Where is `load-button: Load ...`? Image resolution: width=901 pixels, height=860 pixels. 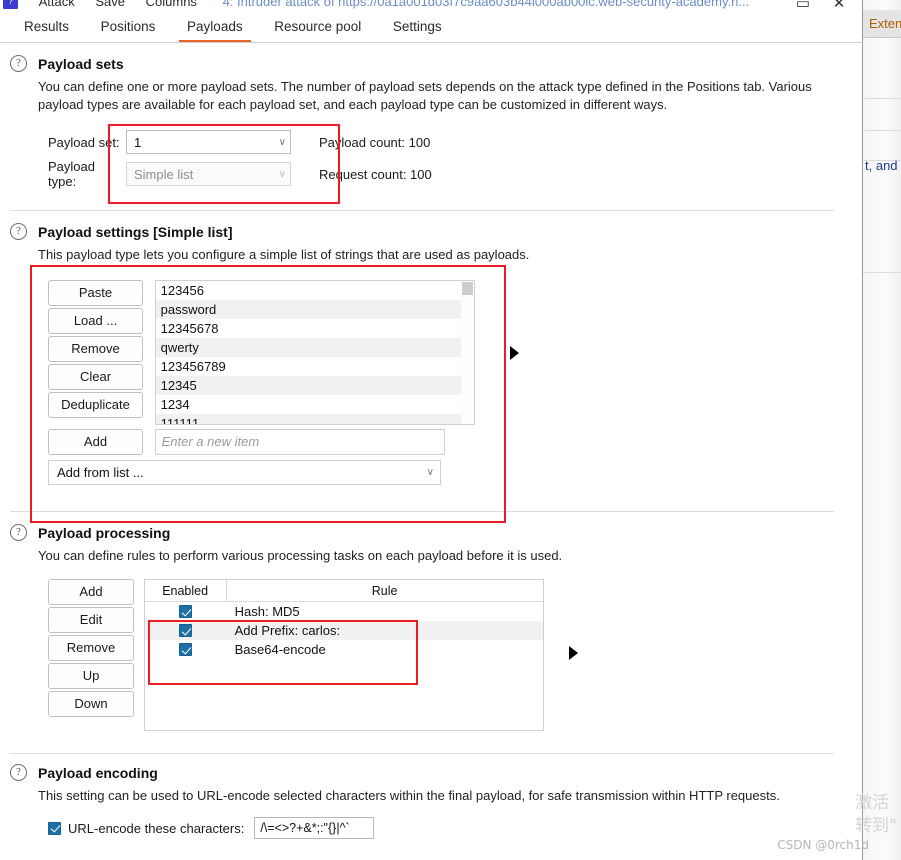
load-button: Load ... is located at coordinates (95, 321).